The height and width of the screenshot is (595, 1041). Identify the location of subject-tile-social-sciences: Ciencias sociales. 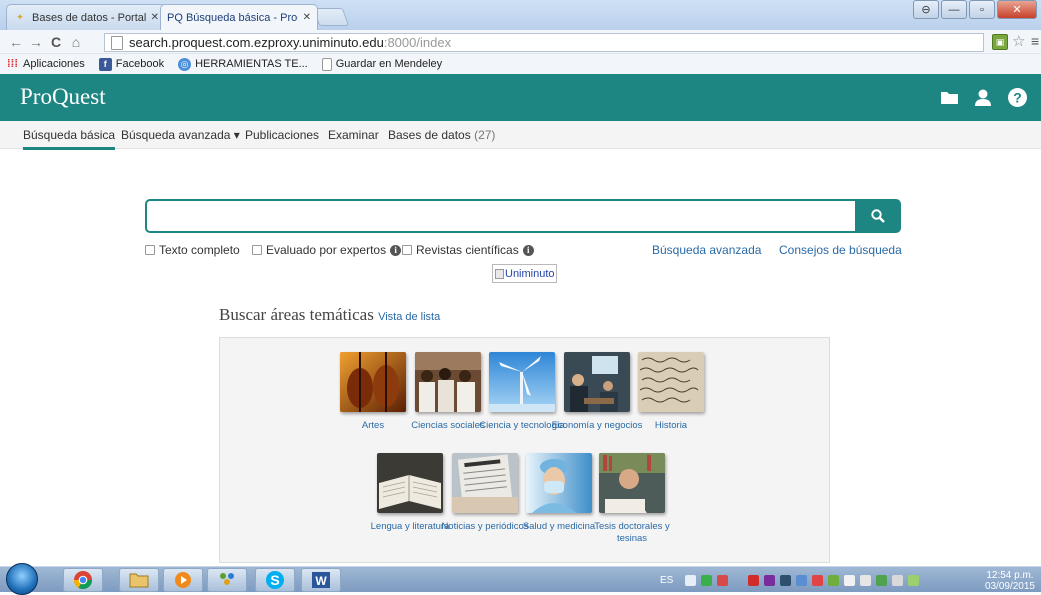
(448, 392).